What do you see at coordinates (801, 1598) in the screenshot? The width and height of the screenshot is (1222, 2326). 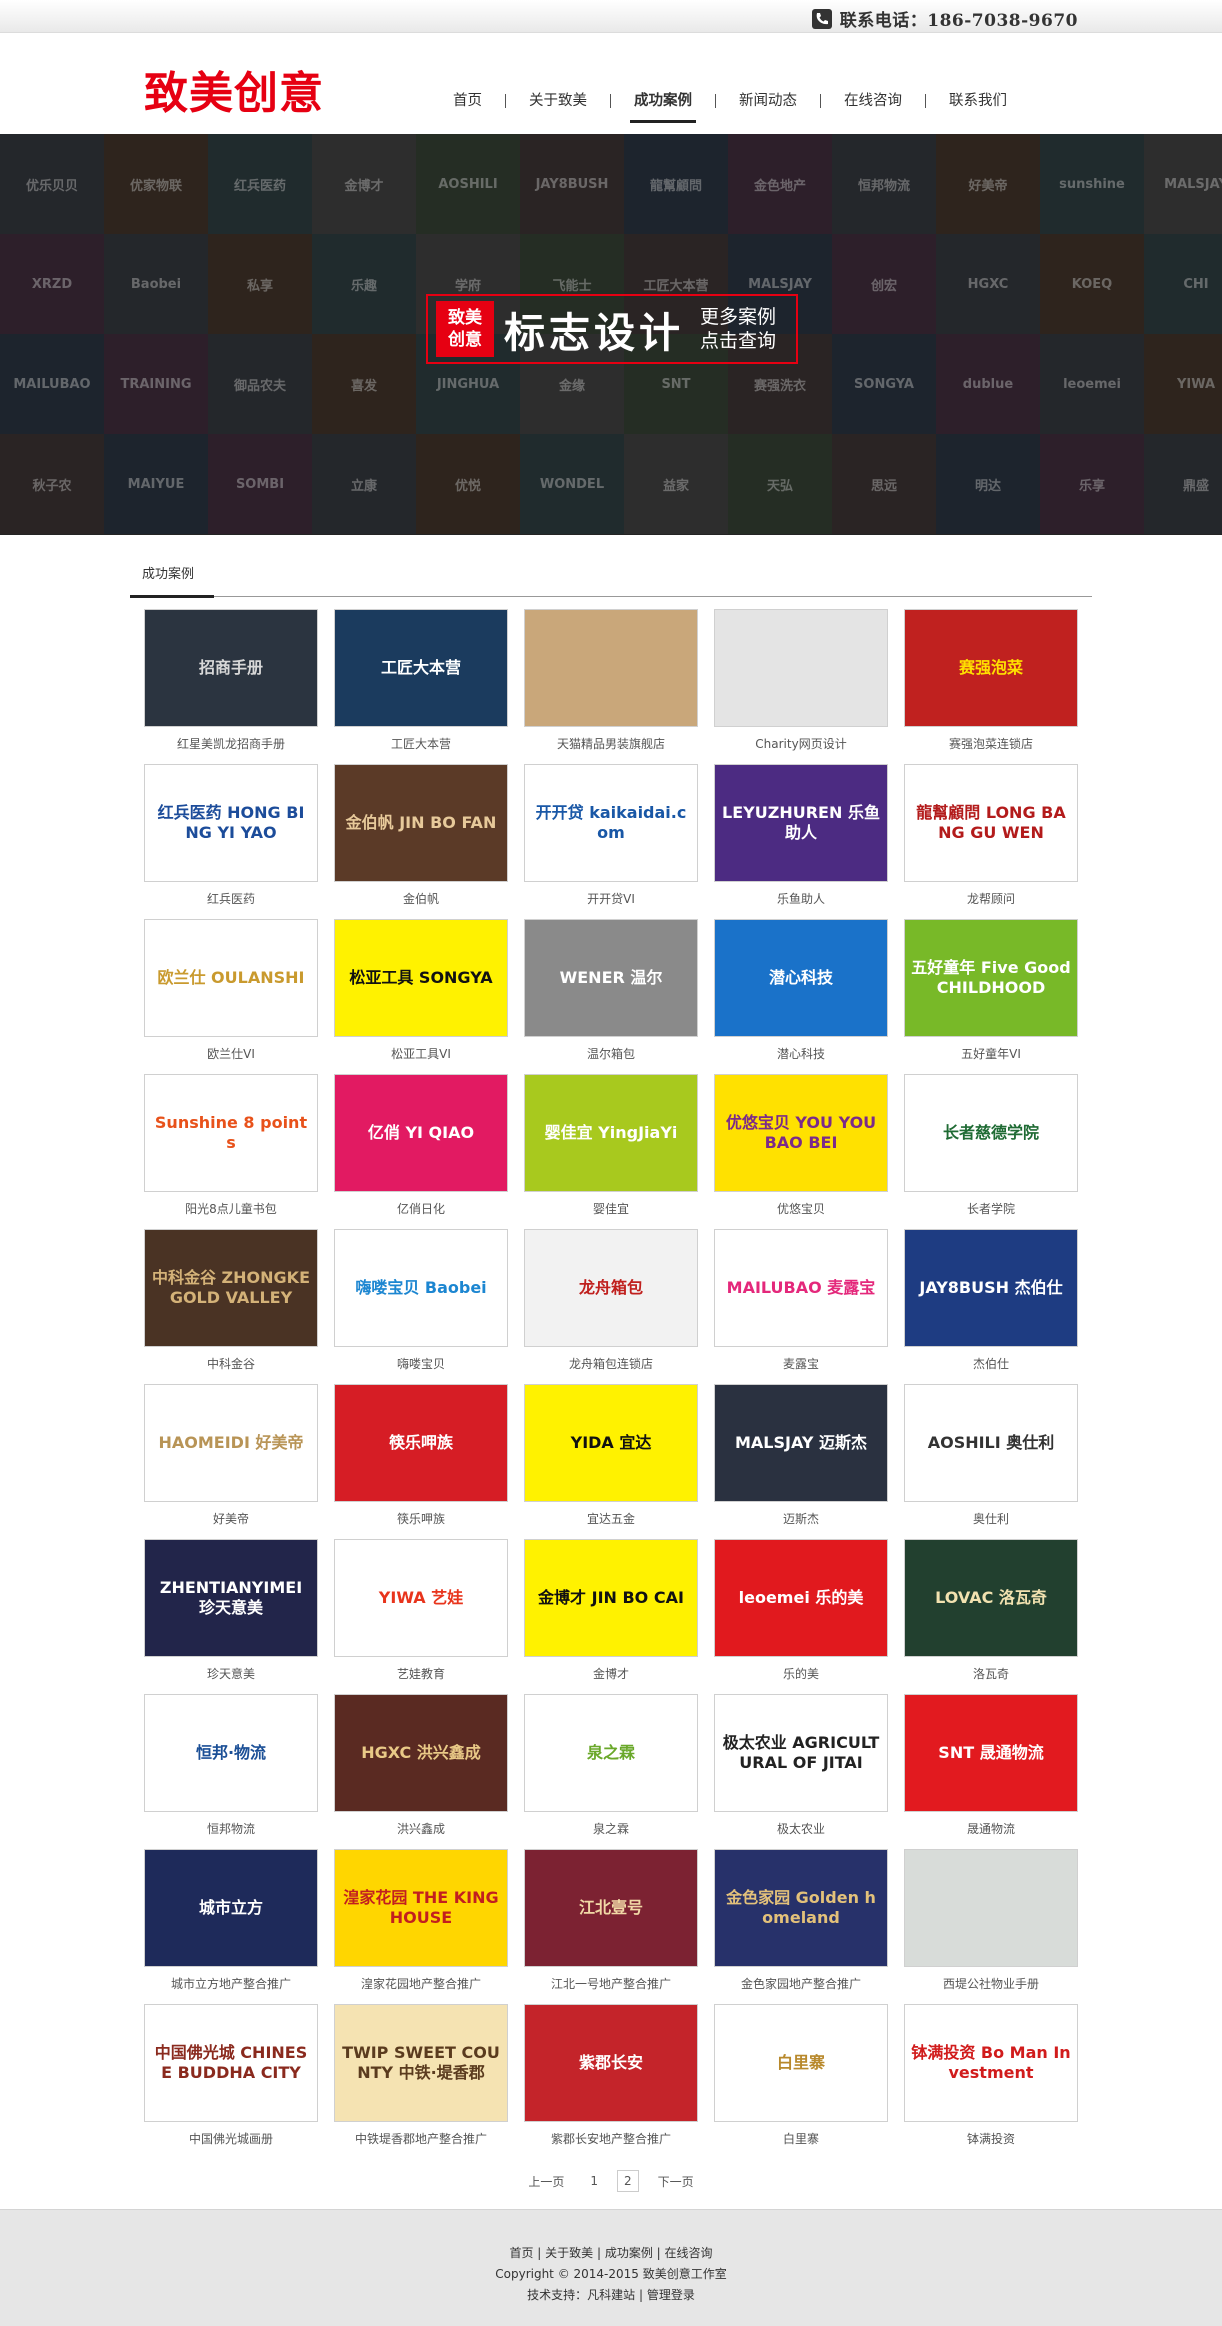 I see `case-thumbnail: leoemei 乐的美` at bounding box center [801, 1598].